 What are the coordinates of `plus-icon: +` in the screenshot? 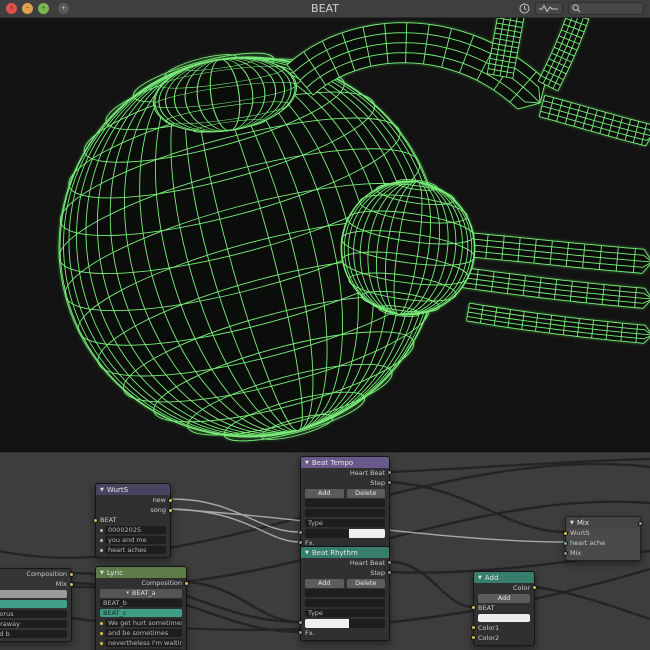 It's located at (63, 8).